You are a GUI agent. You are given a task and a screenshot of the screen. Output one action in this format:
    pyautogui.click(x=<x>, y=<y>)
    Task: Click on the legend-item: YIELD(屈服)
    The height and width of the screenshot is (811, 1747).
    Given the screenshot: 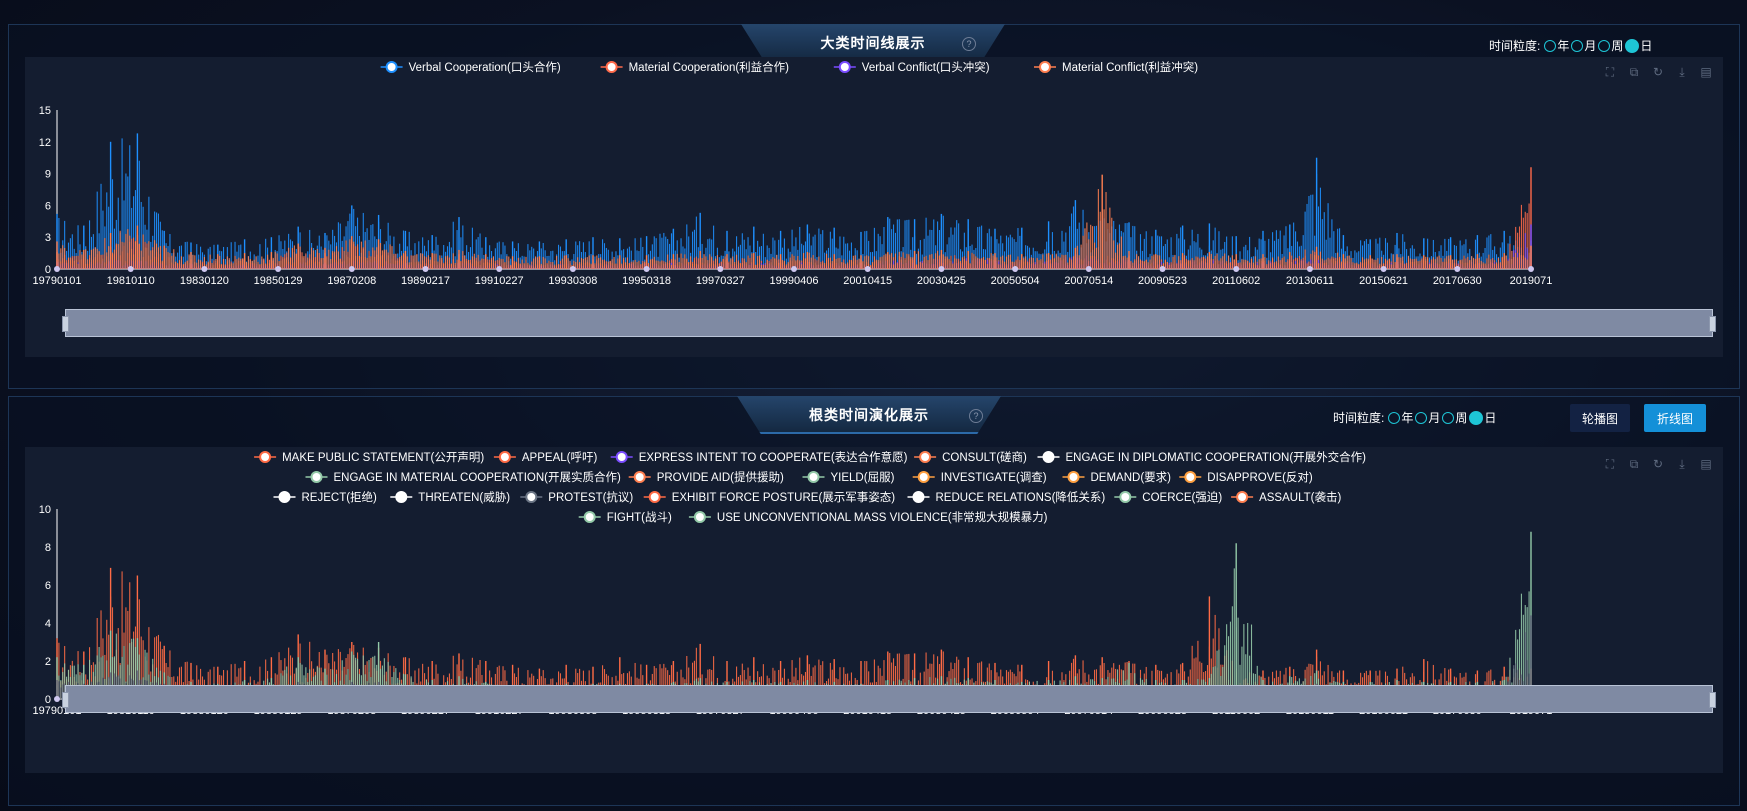 What is the action you would take?
    pyautogui.click(x=863, y=477)
    